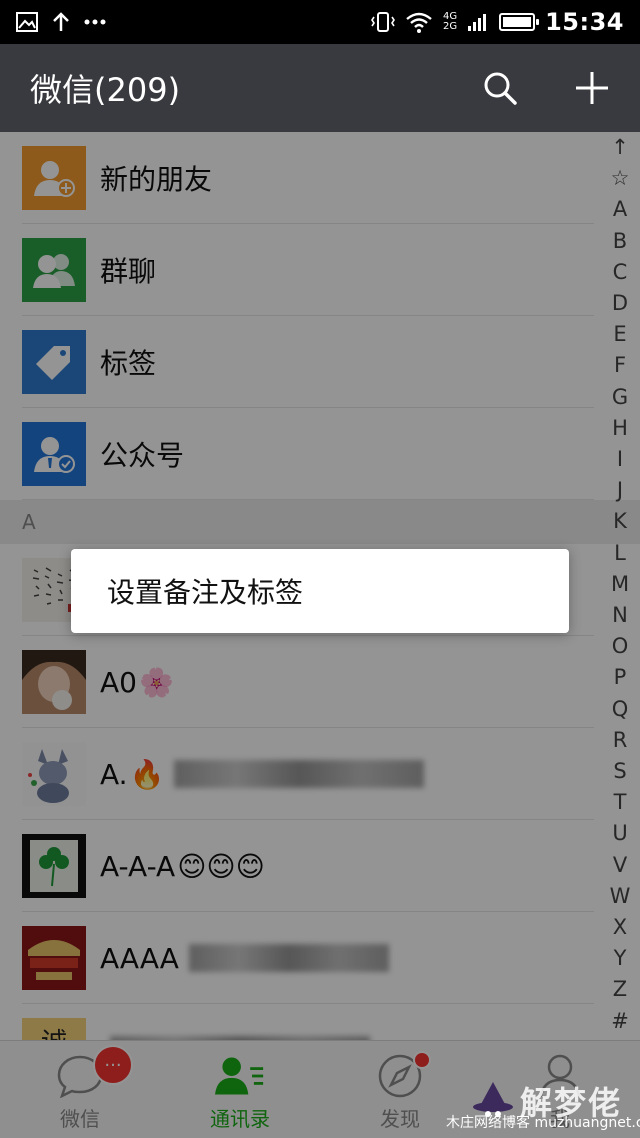 The height and width of the screenshot is (1138, 640). Describe the element at coordinates (320, 591) in the screenshot. I see `context-menu-dialog: 设置备注及标签` at that location.